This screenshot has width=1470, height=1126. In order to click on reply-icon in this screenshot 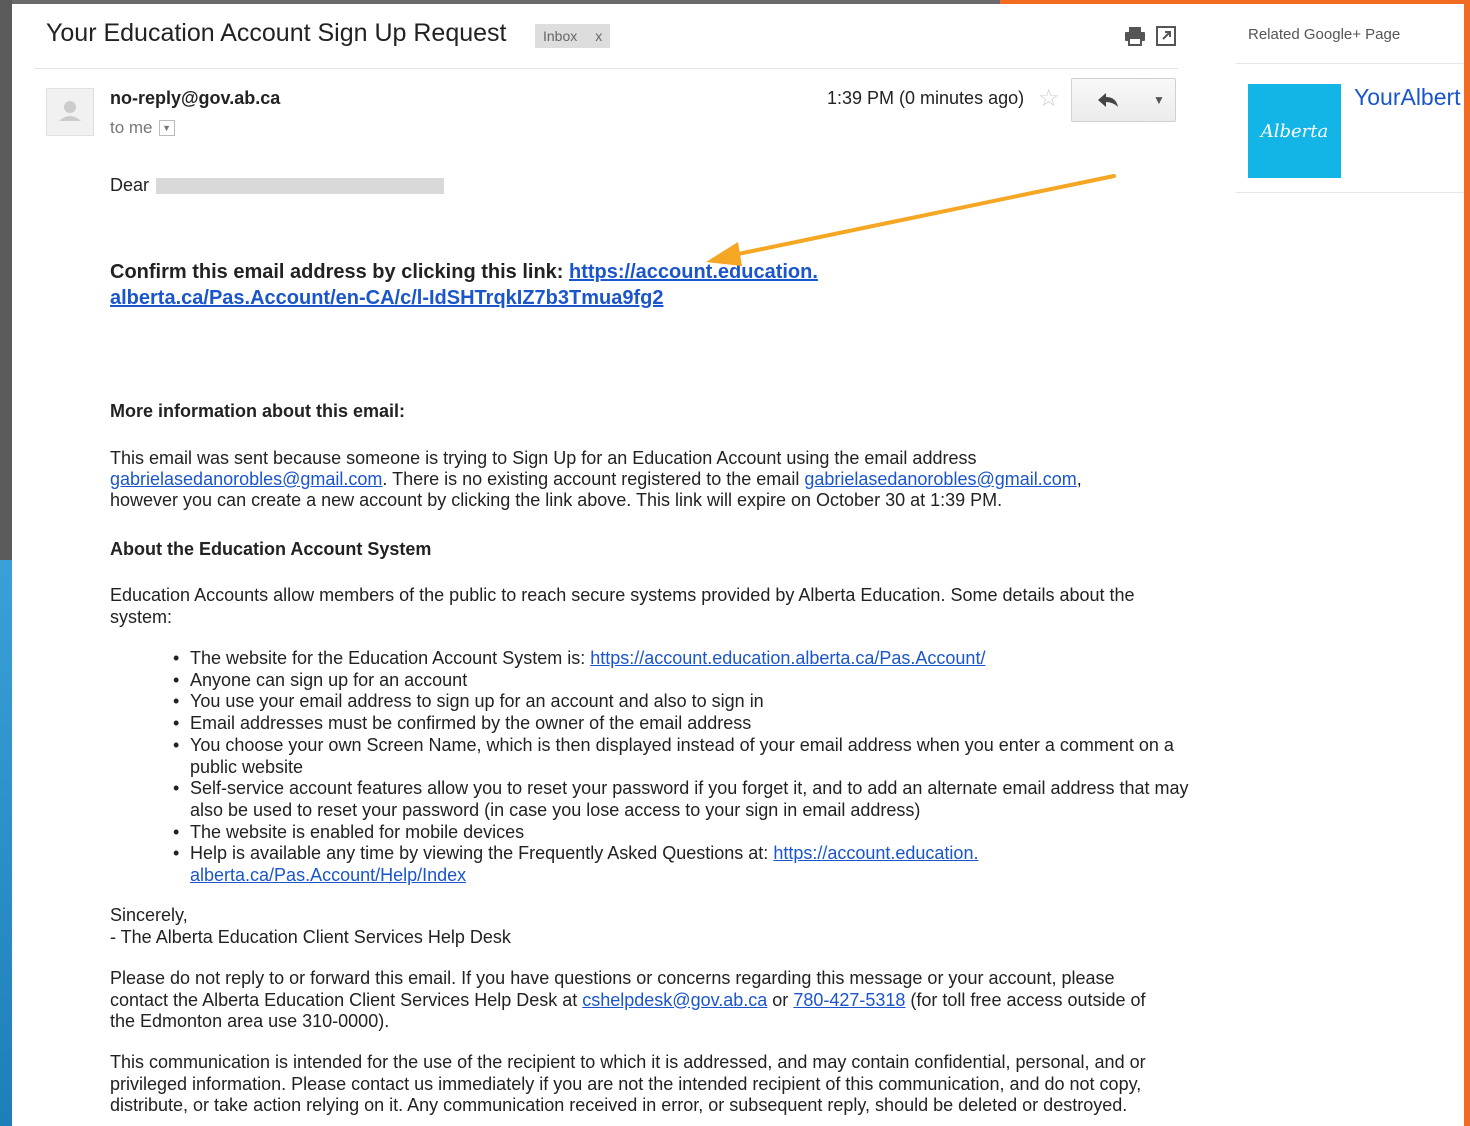, I will do `click(1108, 100)`.